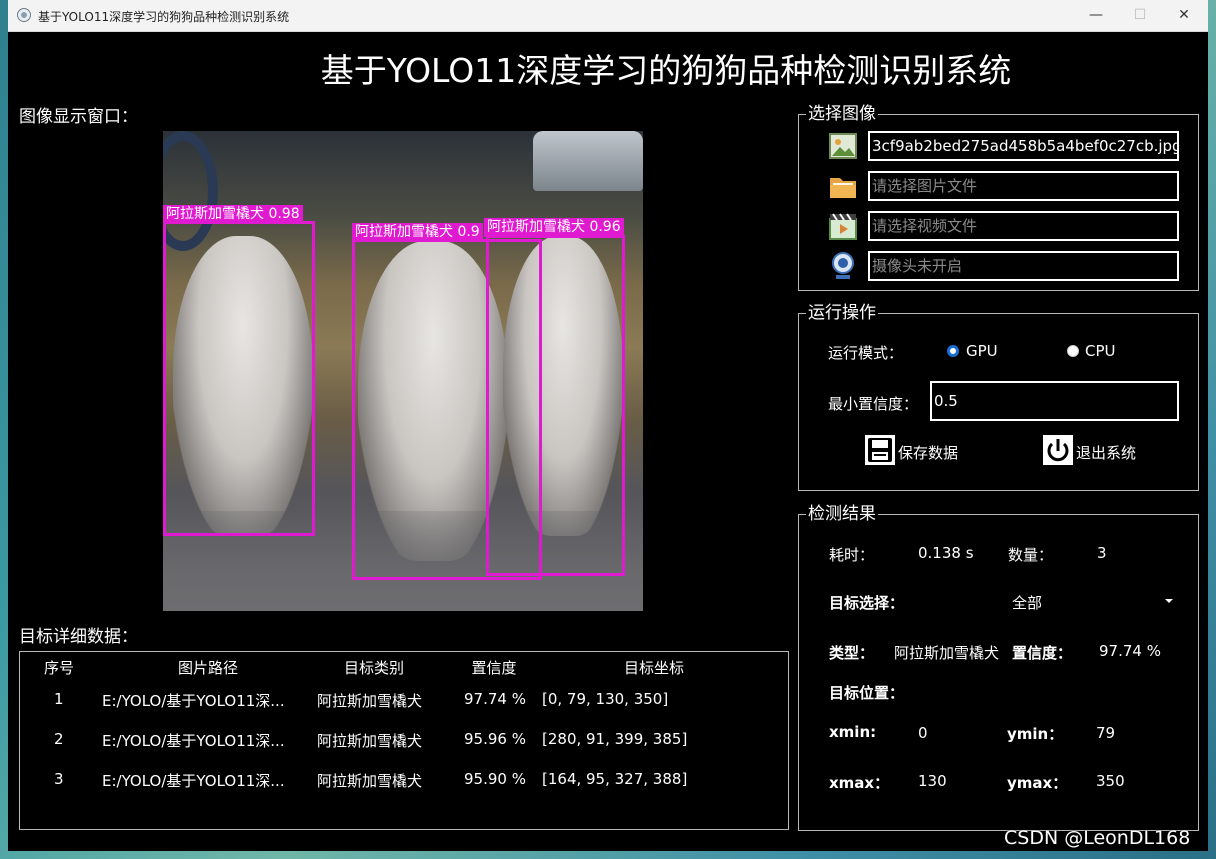  I want to click on detection-label: 阿拉斯加雪橇犬 0.96, so click(554, 227).